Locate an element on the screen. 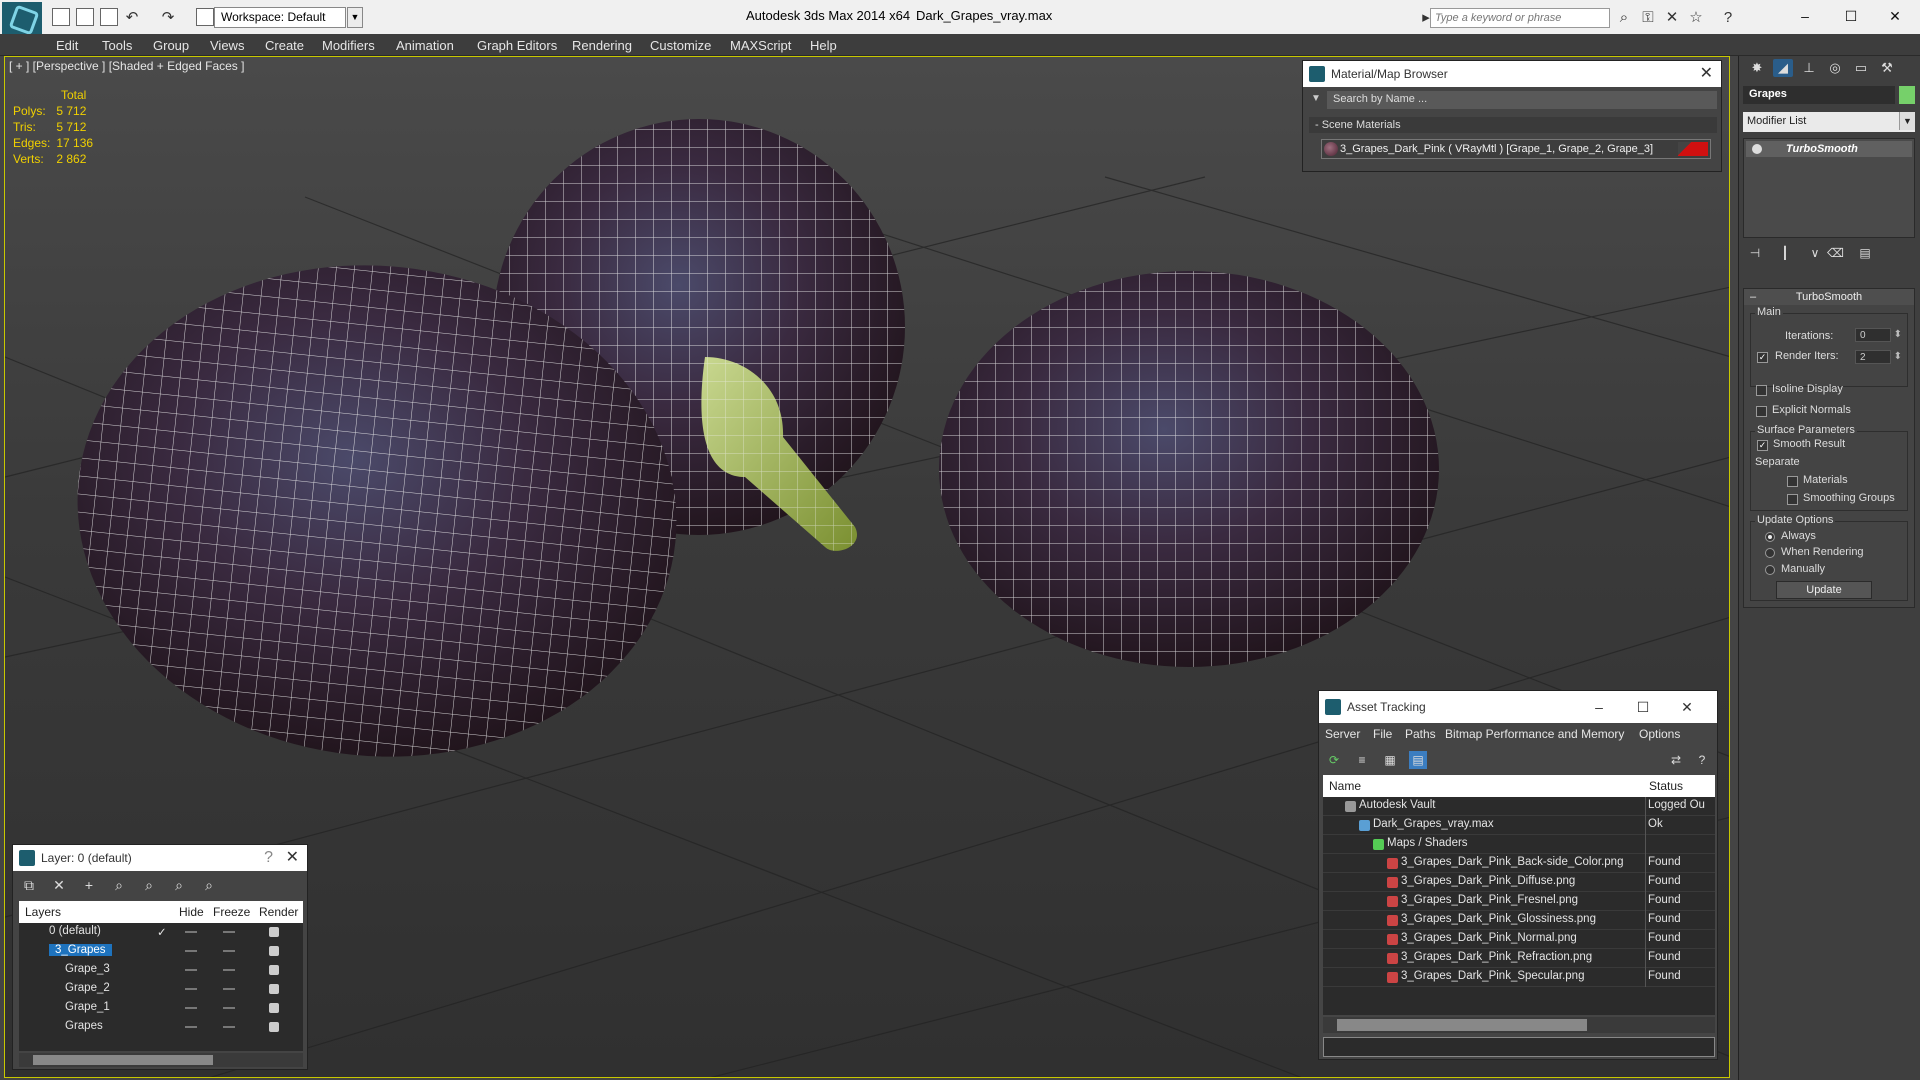 The height and width of the screenshot is (1080, 1920). update-button: Update is located at coordinates (1824, 590).